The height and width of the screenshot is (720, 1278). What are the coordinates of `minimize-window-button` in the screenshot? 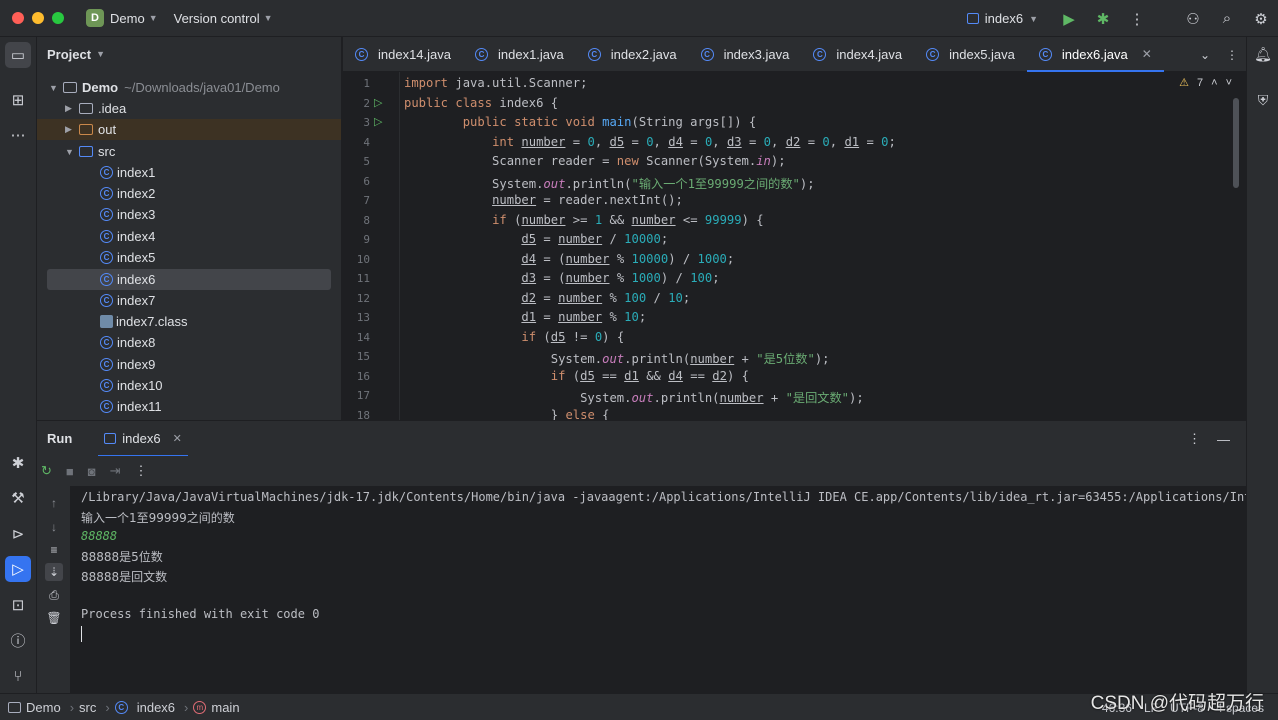 It's located at (38, 18).